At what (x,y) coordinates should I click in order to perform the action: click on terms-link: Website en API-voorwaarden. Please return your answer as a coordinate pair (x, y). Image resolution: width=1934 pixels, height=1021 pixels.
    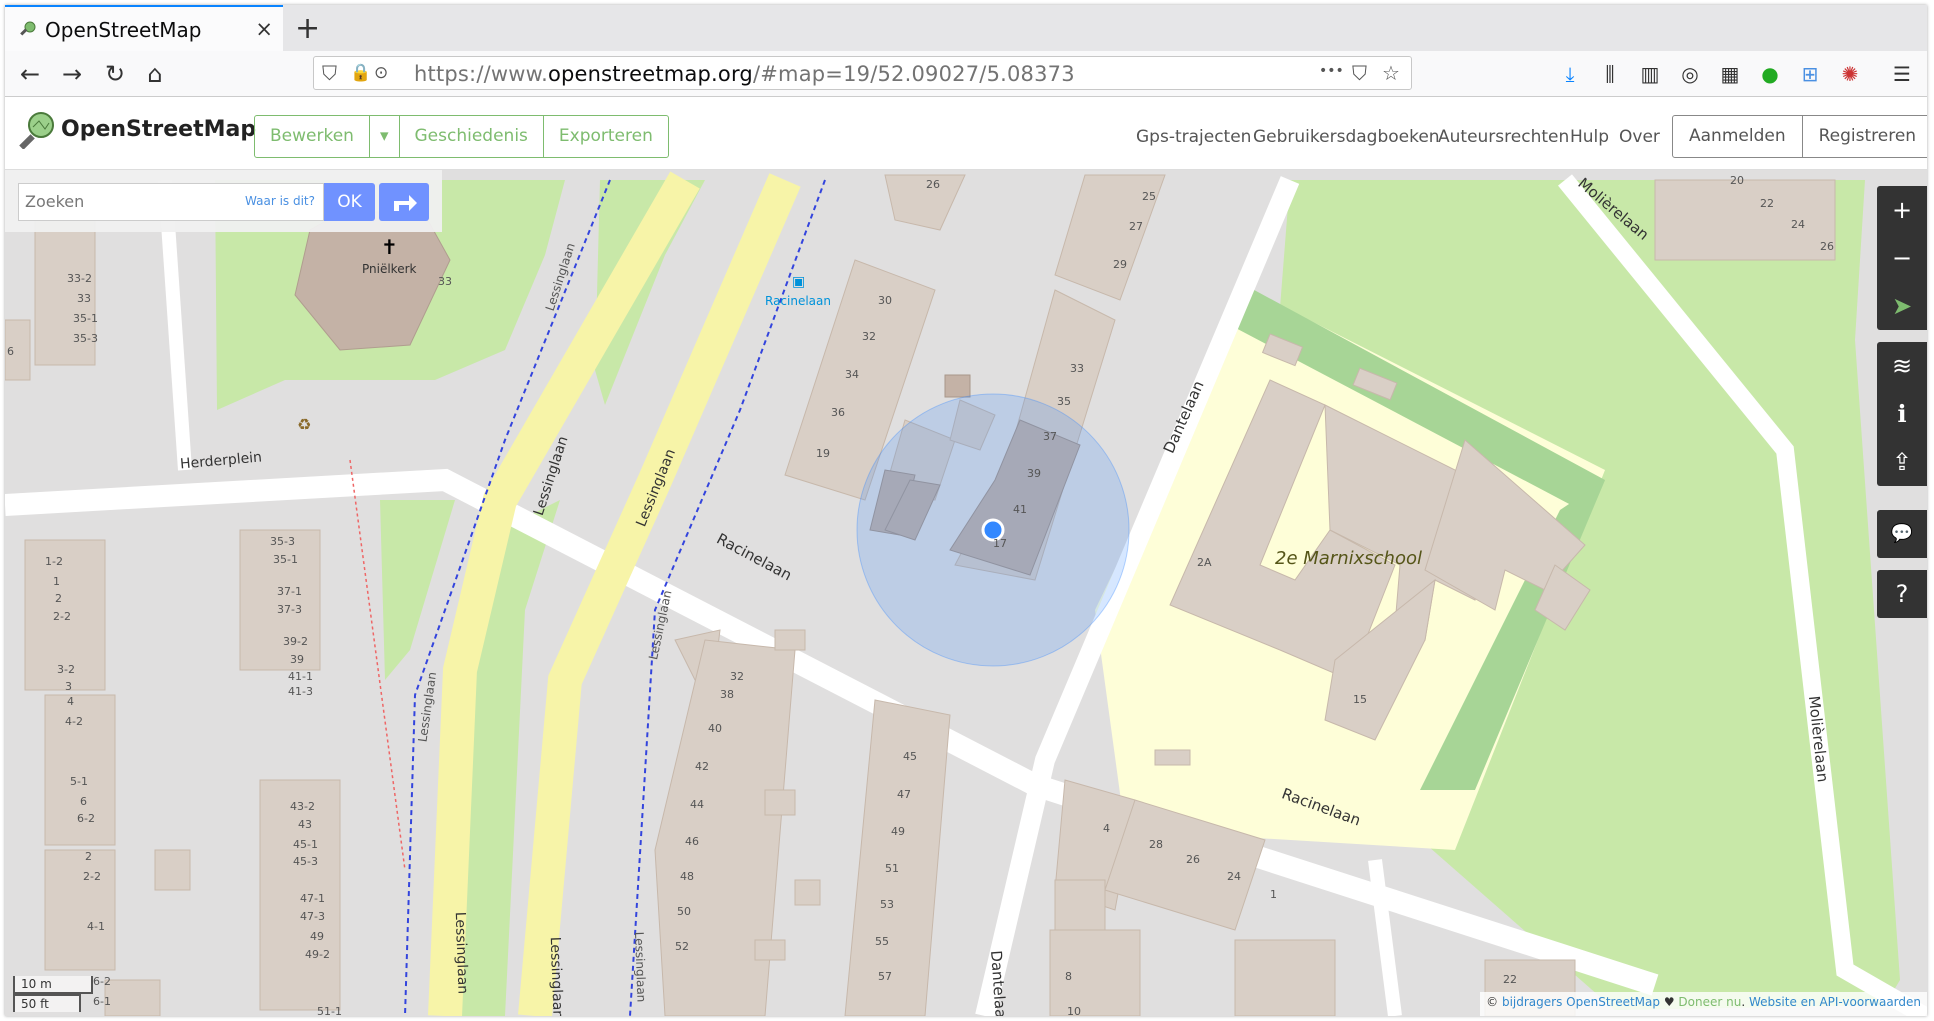
    Looking at the image, I should click on (1835, 1002).